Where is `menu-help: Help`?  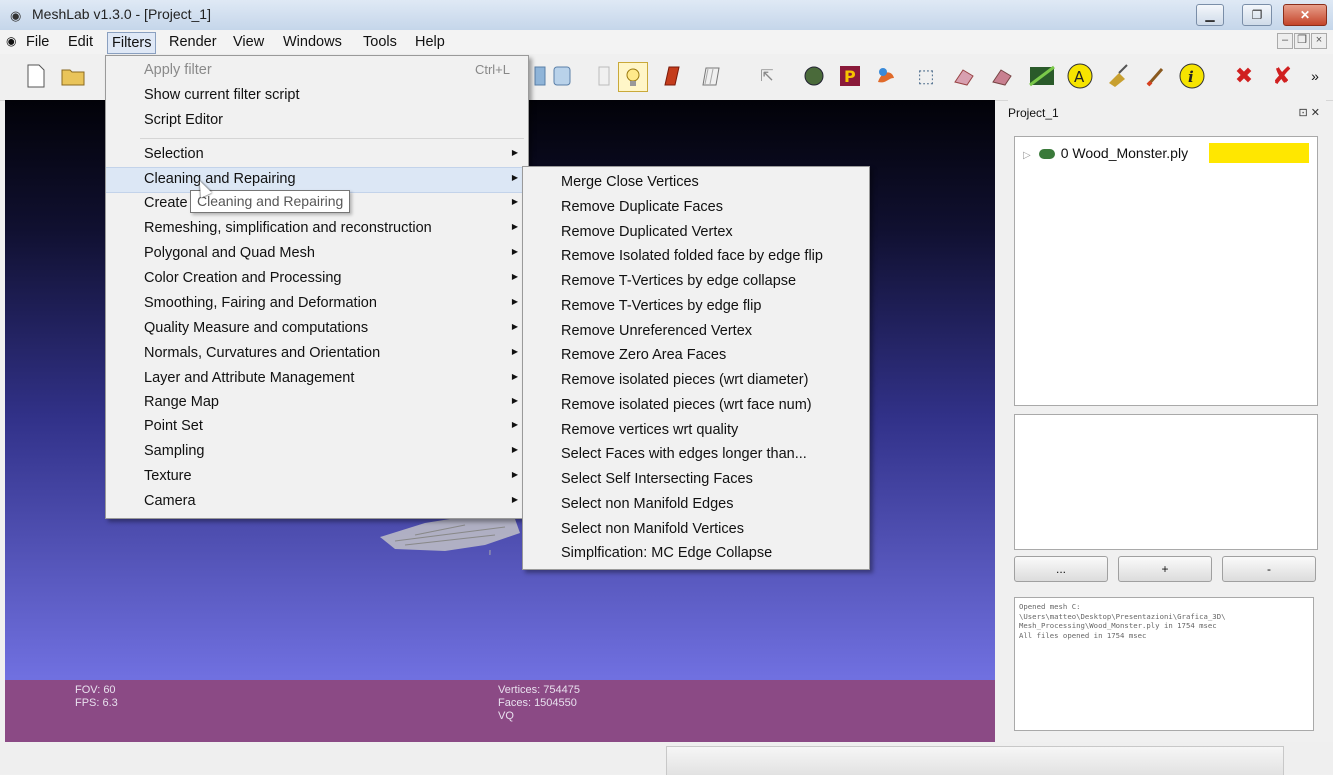
menu-help: Help is located at coordinates (430, 42).